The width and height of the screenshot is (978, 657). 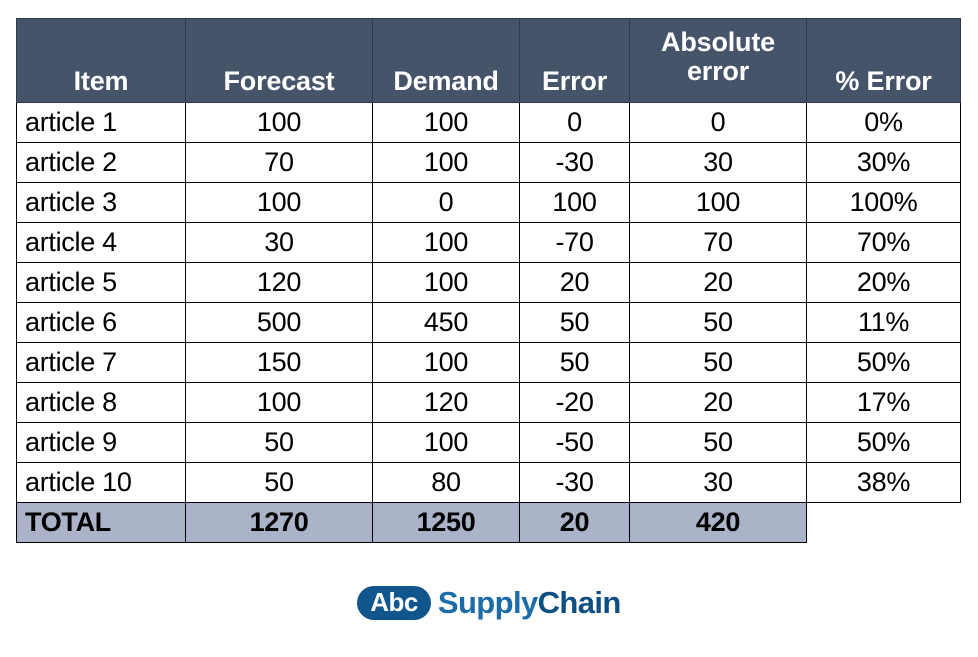 What do you see at coordinates (101, 242) in the screenshot?
I see `cell-item: article 4` at bounding box center [101, 242].